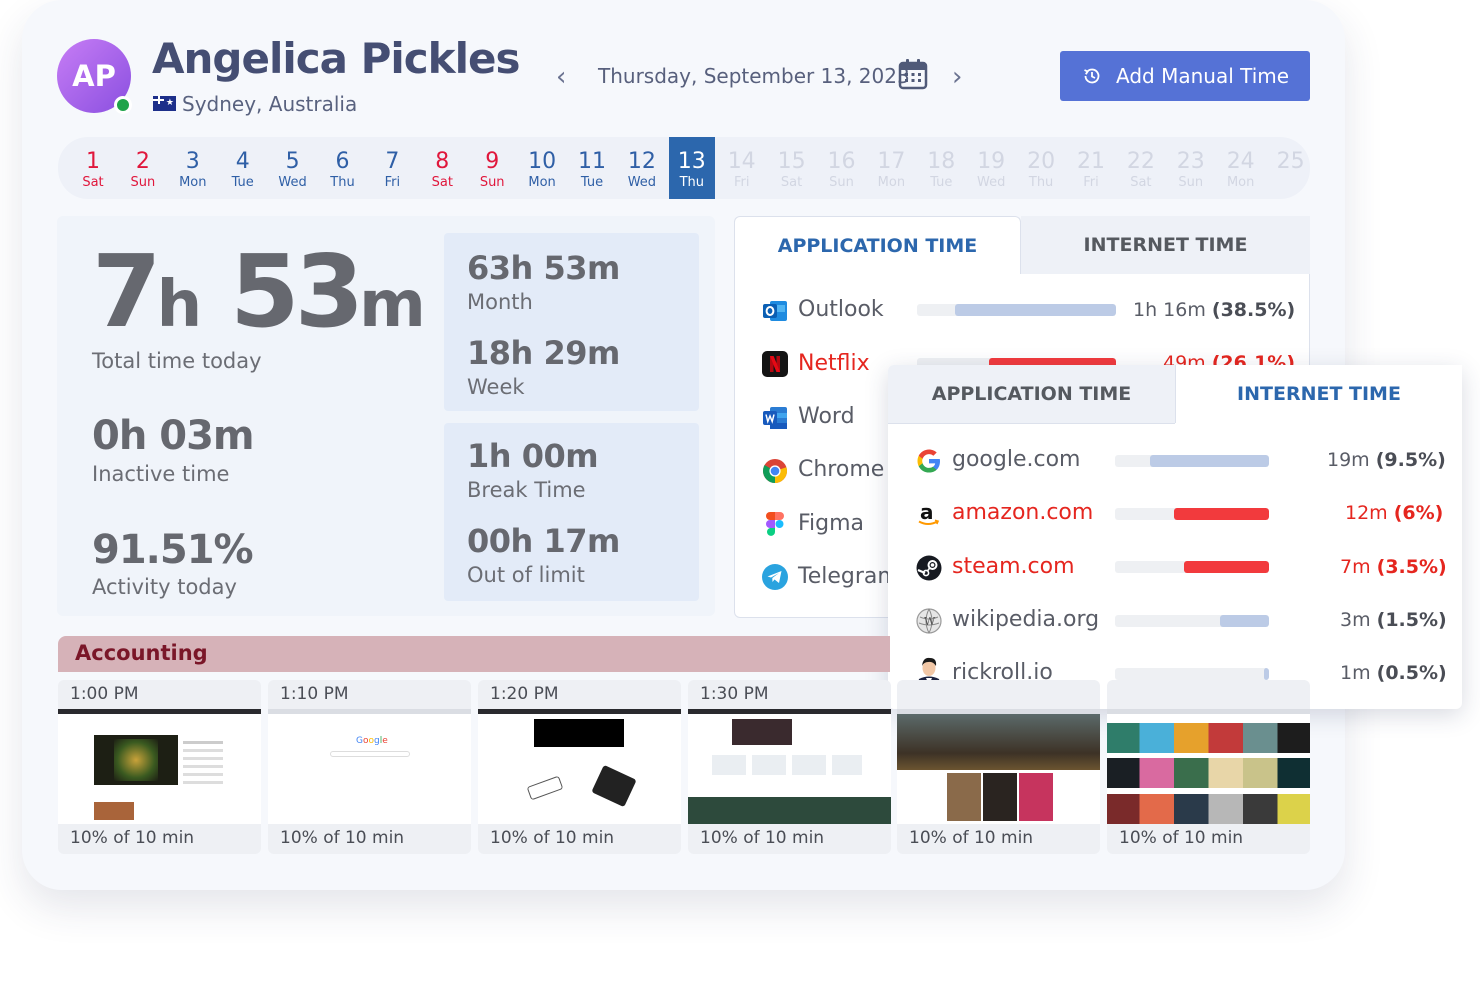 This screenshot has height=987, width=1480. What do you see at coordinates (913, 74) in the screenshot?
I see `calendar-icon` at bounding box center [913, 74].